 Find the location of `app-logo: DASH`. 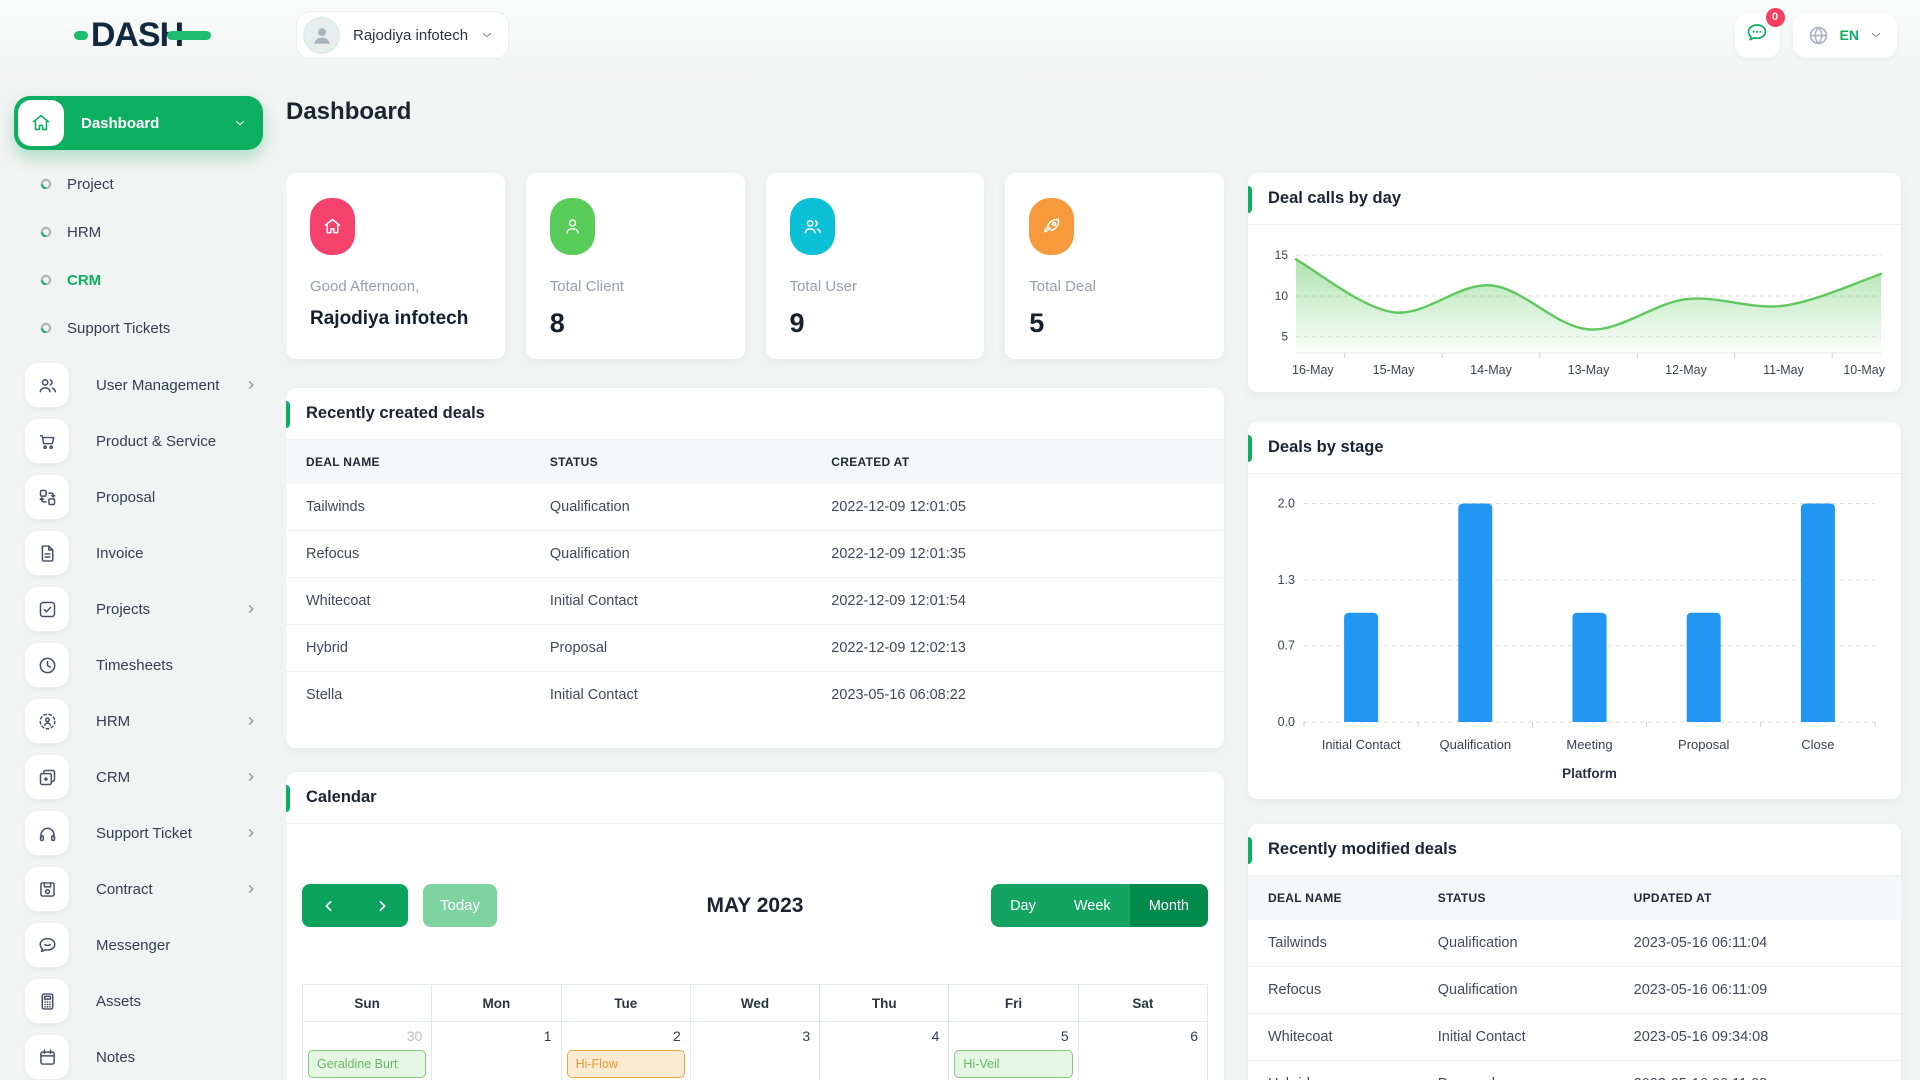

app-logo: DASH is located at coordinates (142, 35).